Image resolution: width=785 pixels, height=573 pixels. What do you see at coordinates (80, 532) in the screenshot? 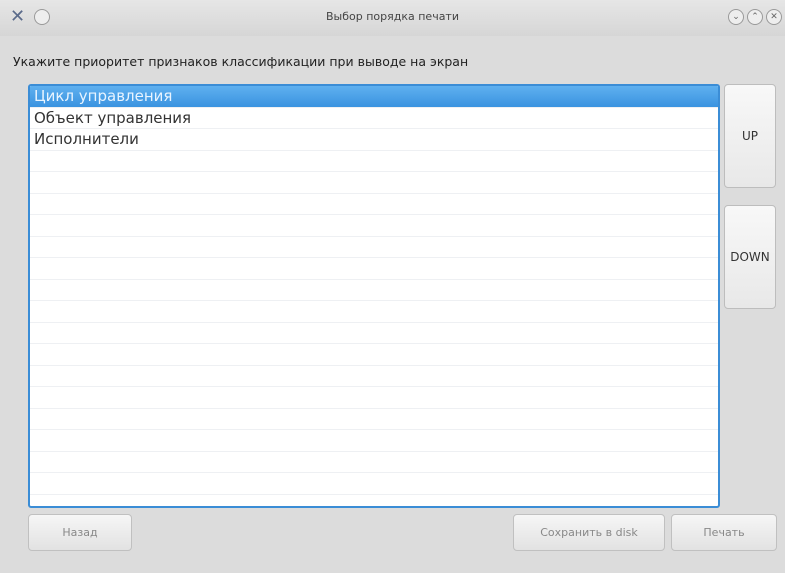
I see `back-button: Назад` at bounding box center [80, 532].